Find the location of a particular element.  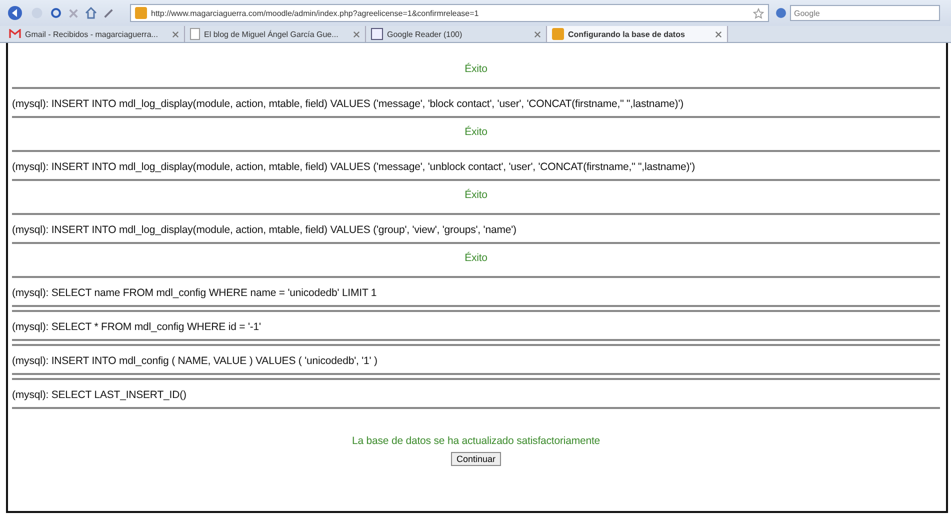

continue-button: Continuar is located at coordinates (476, 459).